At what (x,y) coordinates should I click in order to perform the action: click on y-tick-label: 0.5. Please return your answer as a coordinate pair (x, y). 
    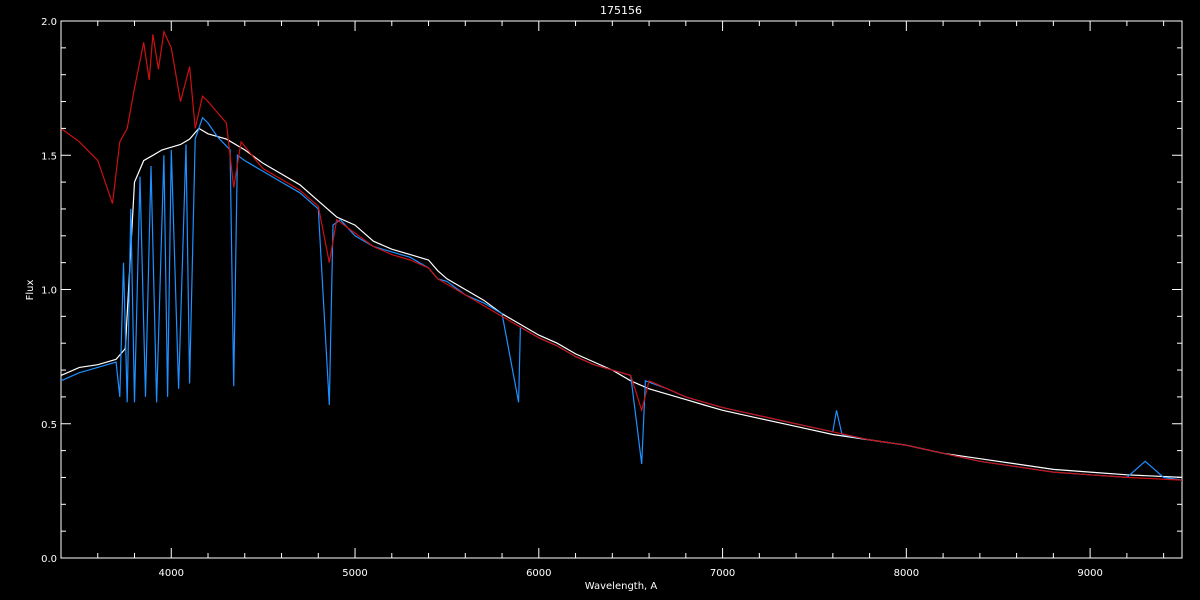
    Looking at the image, I should click on (49, 425).